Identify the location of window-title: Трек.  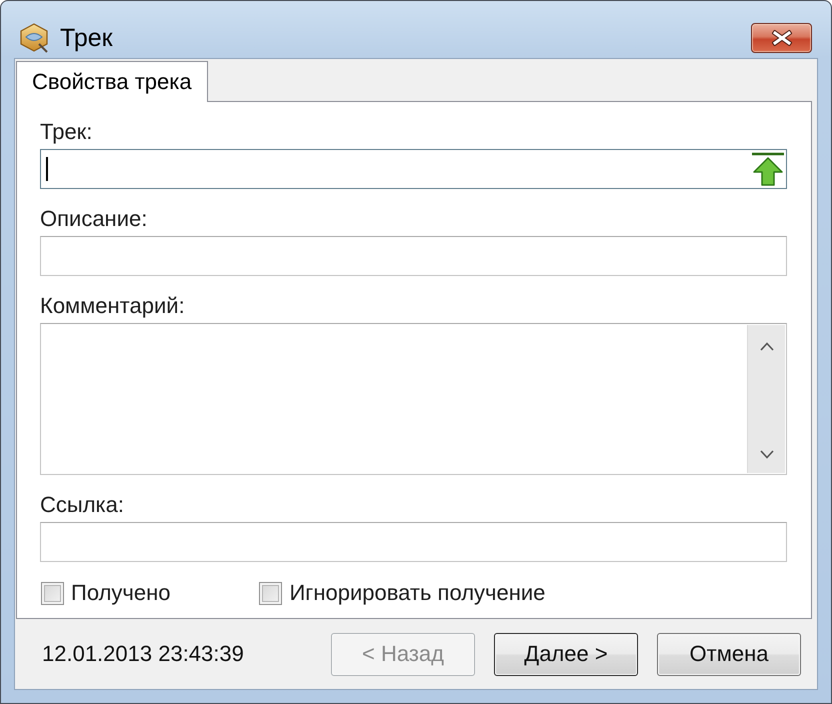
(87, 38).